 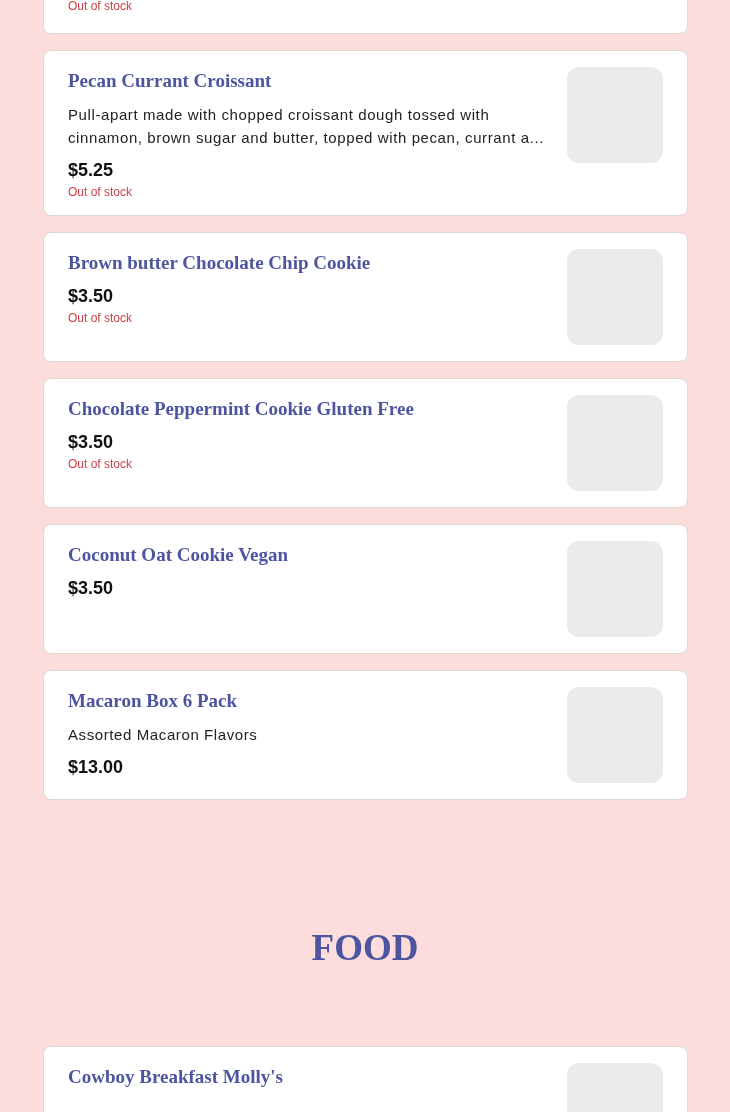 I want to click on menu-item-card: Coconut Oat Cookie Vegan $3.50, so click(x=365, y=589).